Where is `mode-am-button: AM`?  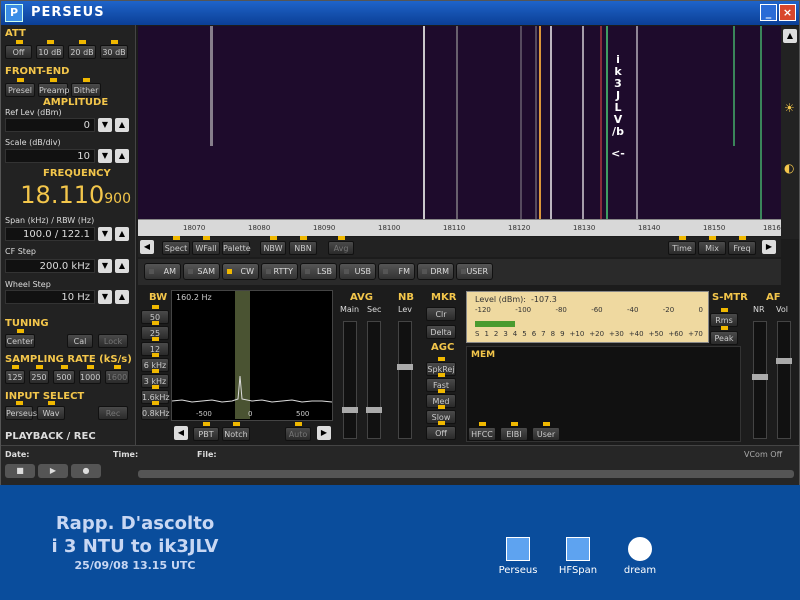 mode-am-button: AM is located at coordinates (162, 271).